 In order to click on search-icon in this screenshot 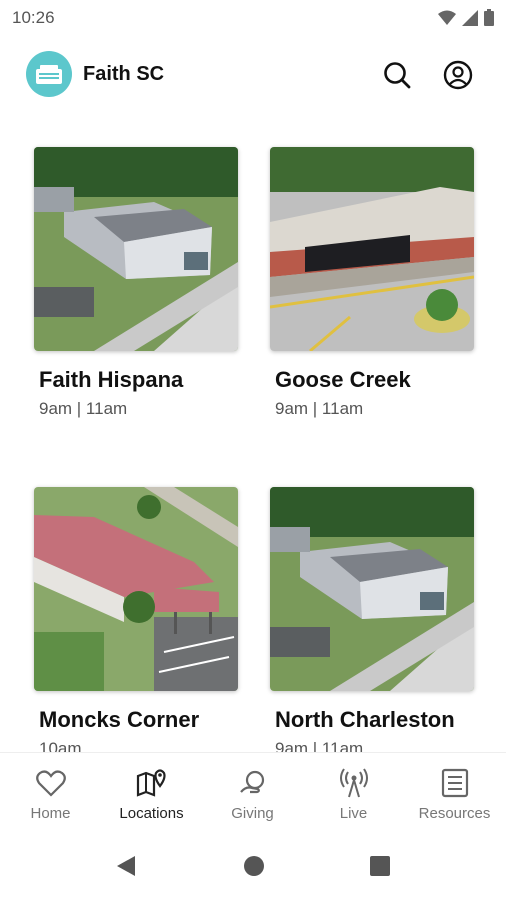, I will do `click(397, 75)`.